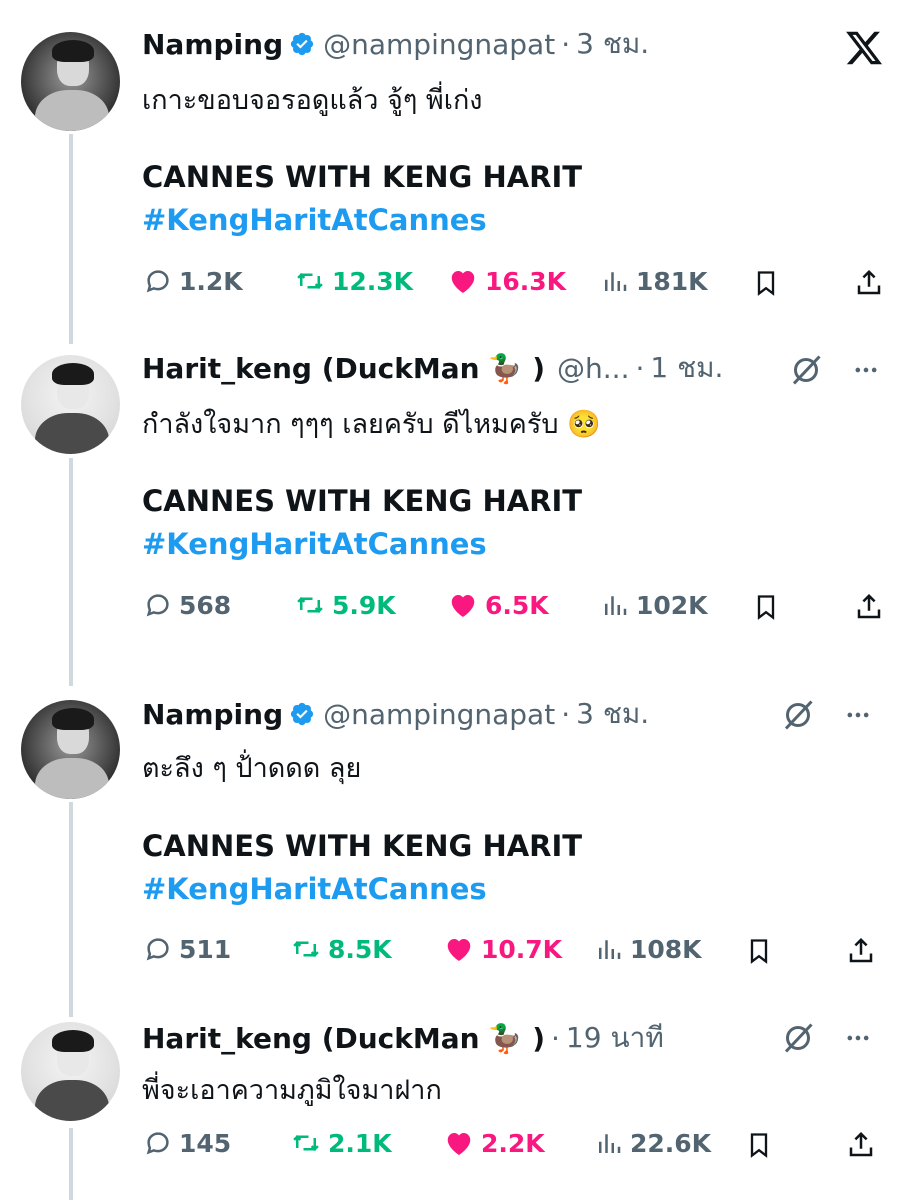 This screenshot has width=900, height=1200. Describe the element at coordinates (672, 605) in the screenshot. I see `views-count: 102K` at that location.